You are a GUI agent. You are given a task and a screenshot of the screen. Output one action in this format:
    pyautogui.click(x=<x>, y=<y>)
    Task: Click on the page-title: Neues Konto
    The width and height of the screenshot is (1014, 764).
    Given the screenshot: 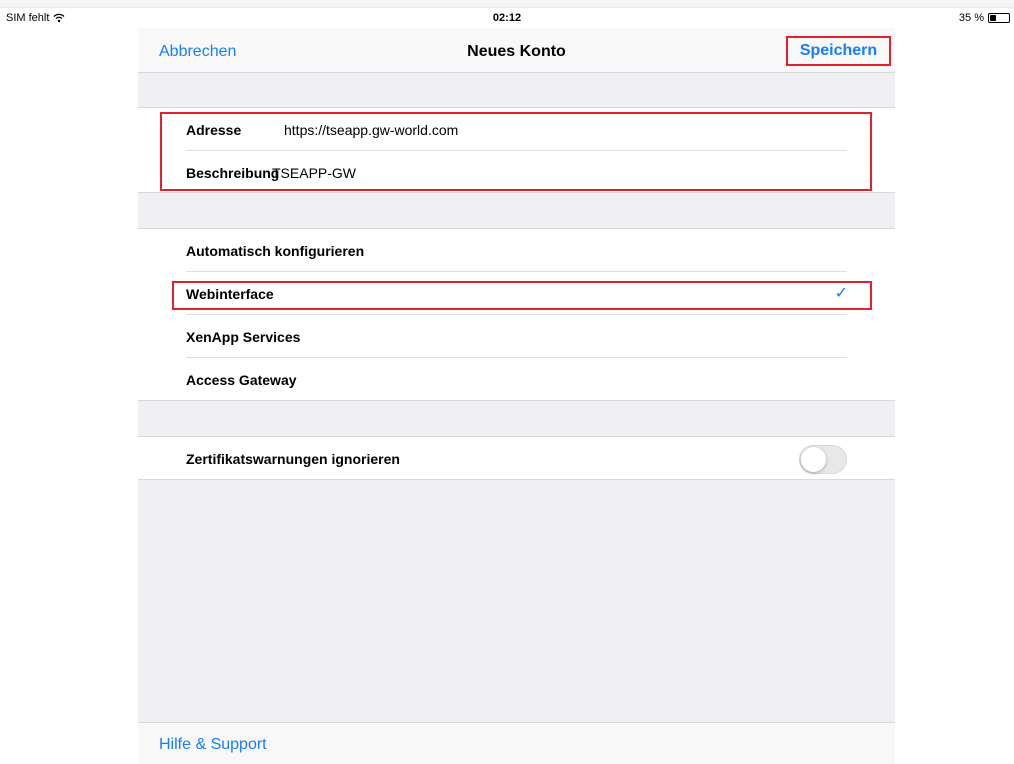 What is the action you would take?
    pyautogui.click(x=516, y=51)
    